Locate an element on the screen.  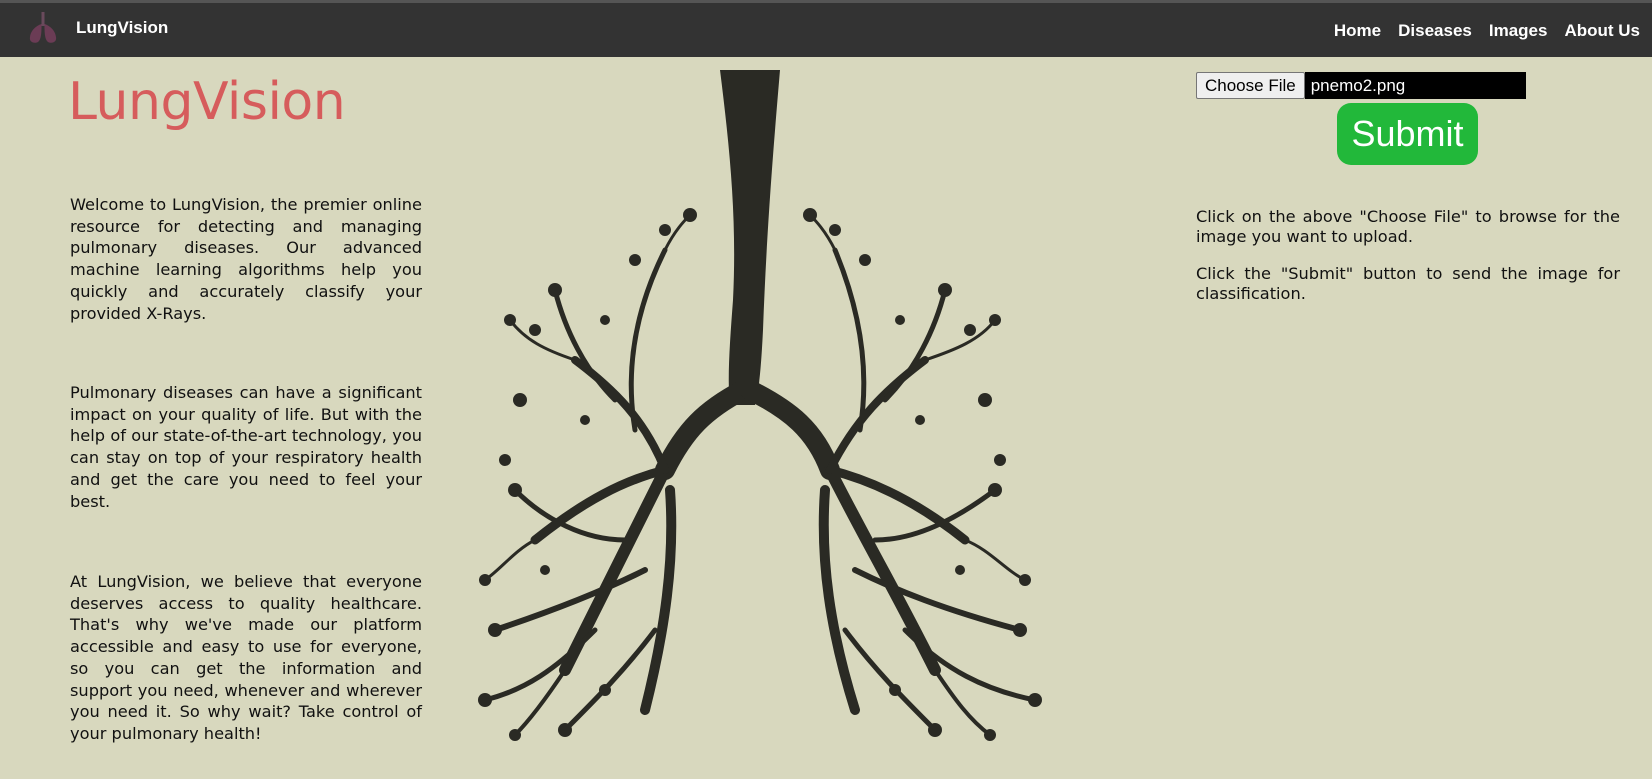
navbar: LungVision Home Diseases Images About Us is located at coordinates (826, 28).